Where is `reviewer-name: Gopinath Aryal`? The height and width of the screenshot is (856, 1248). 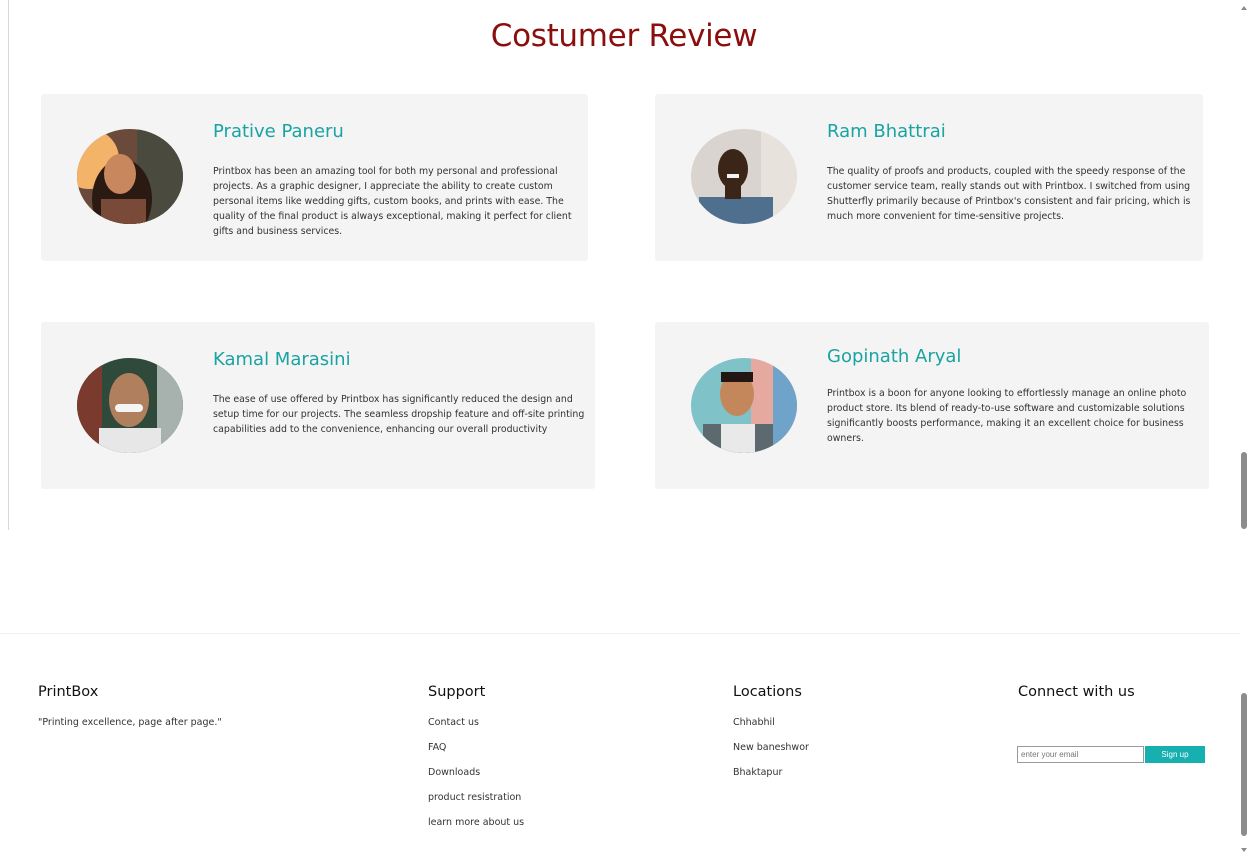 reviewer-name: Gopinath Aryal is located at coordinates (894, 356).